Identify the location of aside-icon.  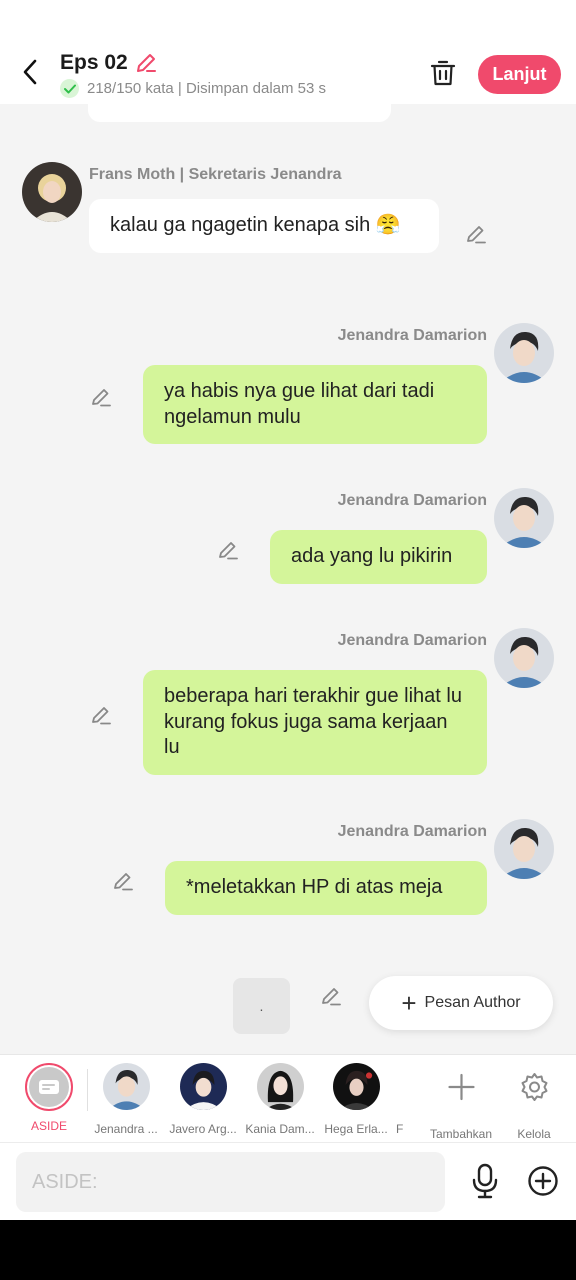
(49, 1087).